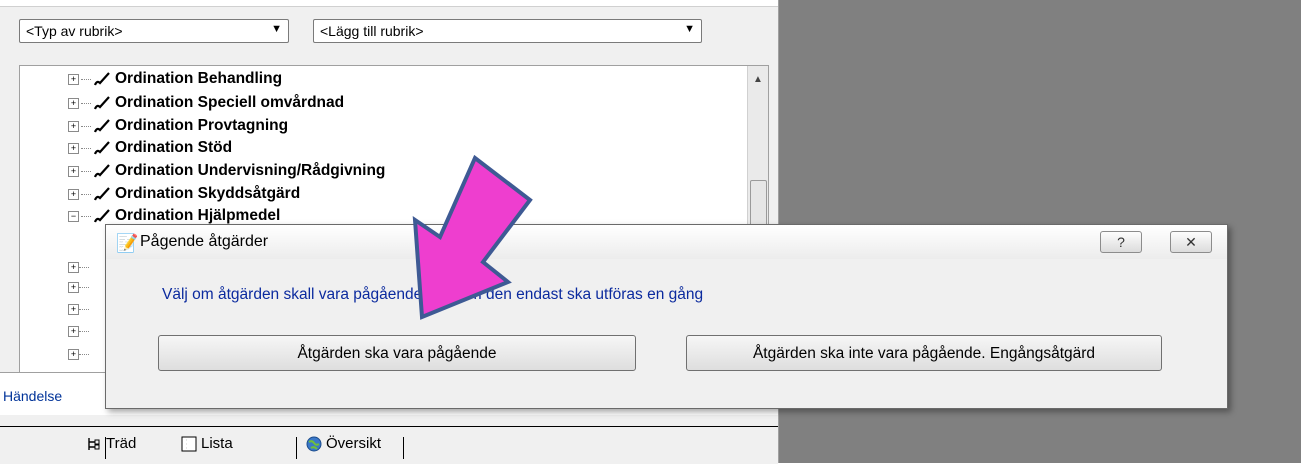  I want to click on tree-item-label: Ordination Hjälpmedel, so click(198, 215).